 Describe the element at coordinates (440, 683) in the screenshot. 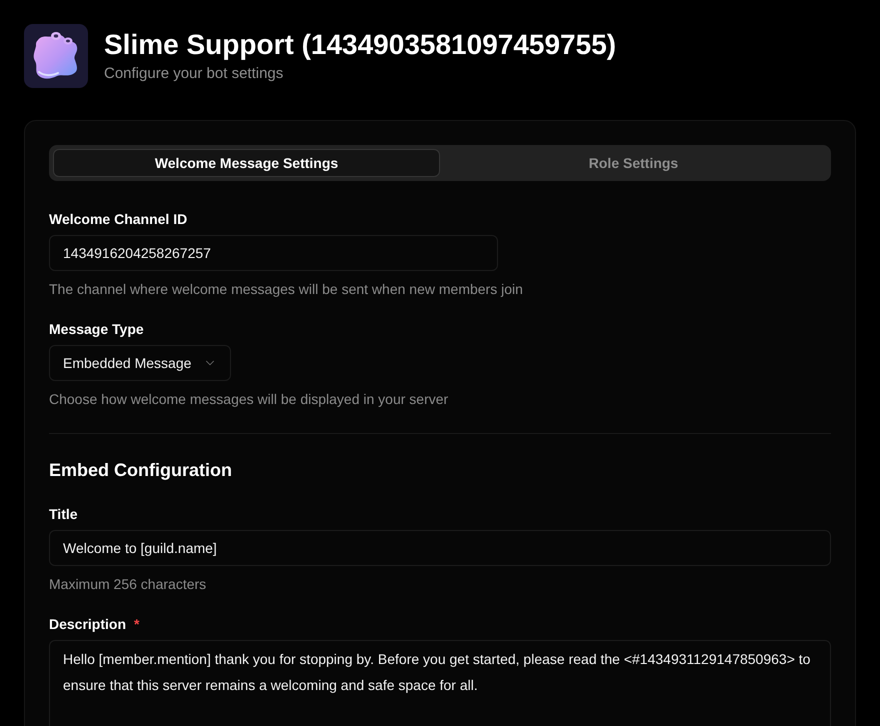

I see `description-textarea: Hello [member.mention] thank you for stopping by. Before you get started, please read the <#1434931129147850963> to ensure that this server remains a welcoming and safe space for all.` at that location.